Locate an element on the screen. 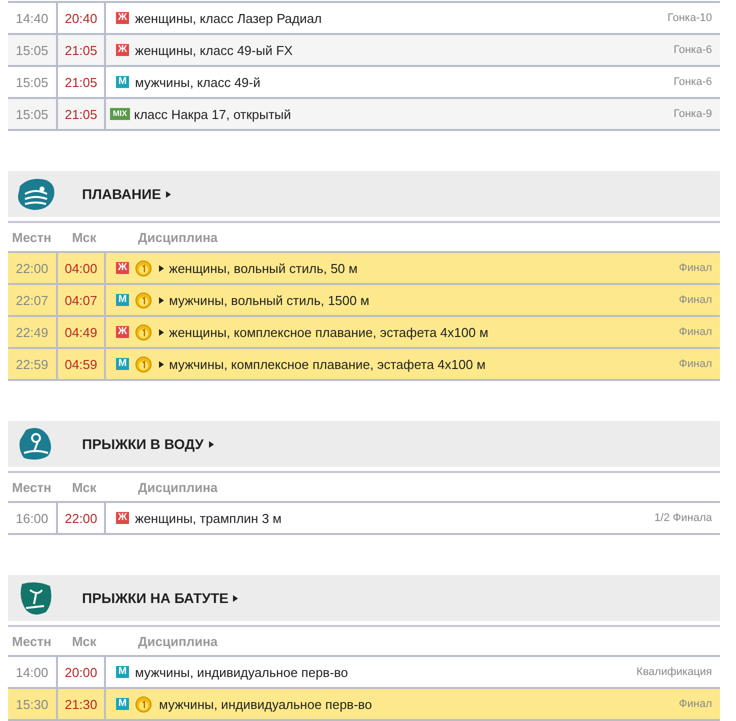 The width and height of the screenshot is (736, 721). discipline-name: женщины, класс 49-ый FX is located at coordinates (214, 50).